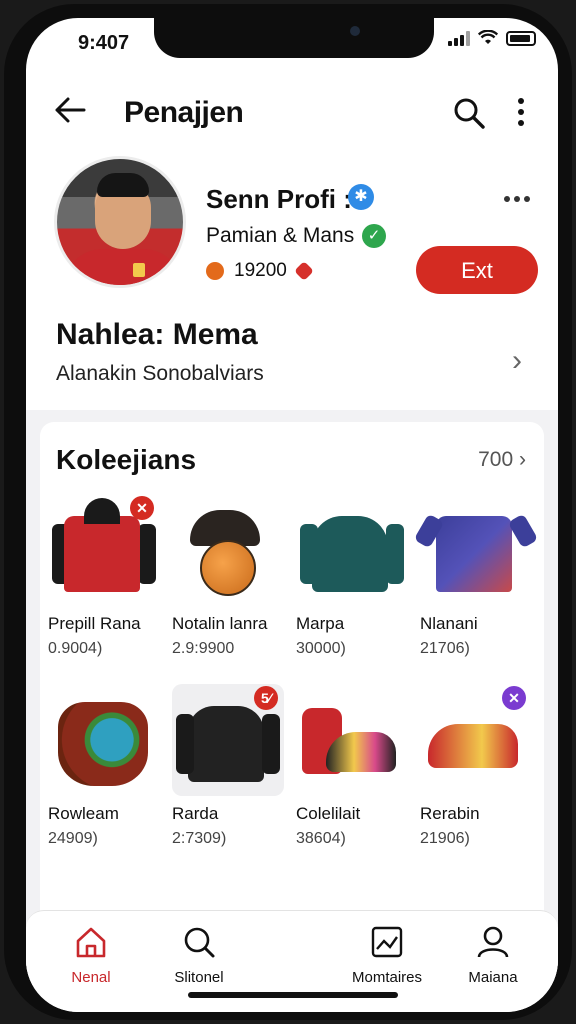  I want to click on profile-name: Senn Profi :, so click(279, 199).